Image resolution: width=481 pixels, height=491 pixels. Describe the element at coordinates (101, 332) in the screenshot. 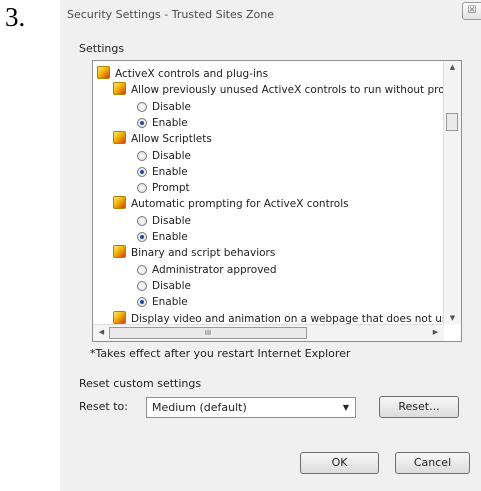

I see `scroll-left-arrow-icon: ◀` at that location.